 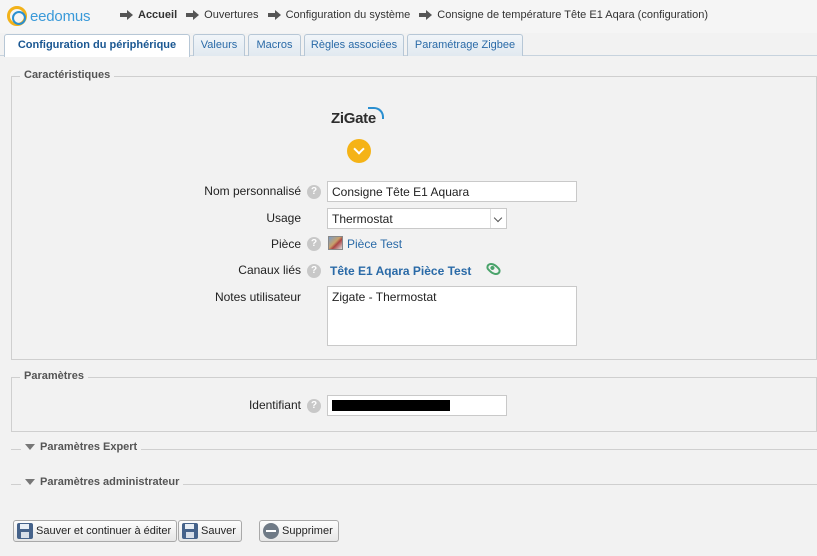 I want to click on usage-label: Usage, so click(x=283, y=218).